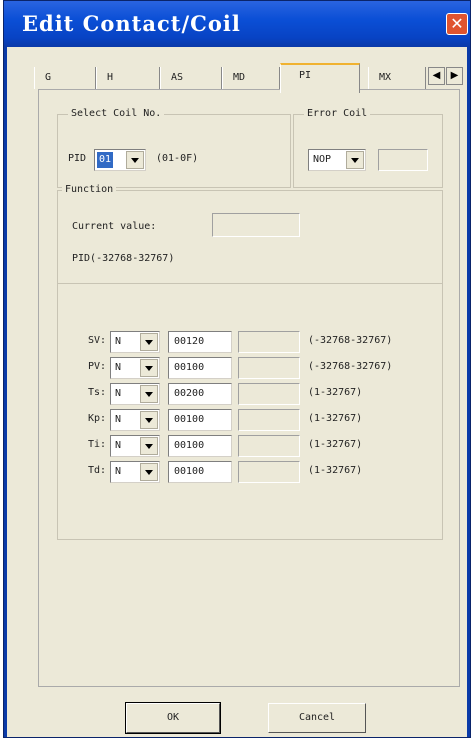 This screenshot has height=740, width=473. I want to click on param-value-input-td: 00100, so click(200, 472).